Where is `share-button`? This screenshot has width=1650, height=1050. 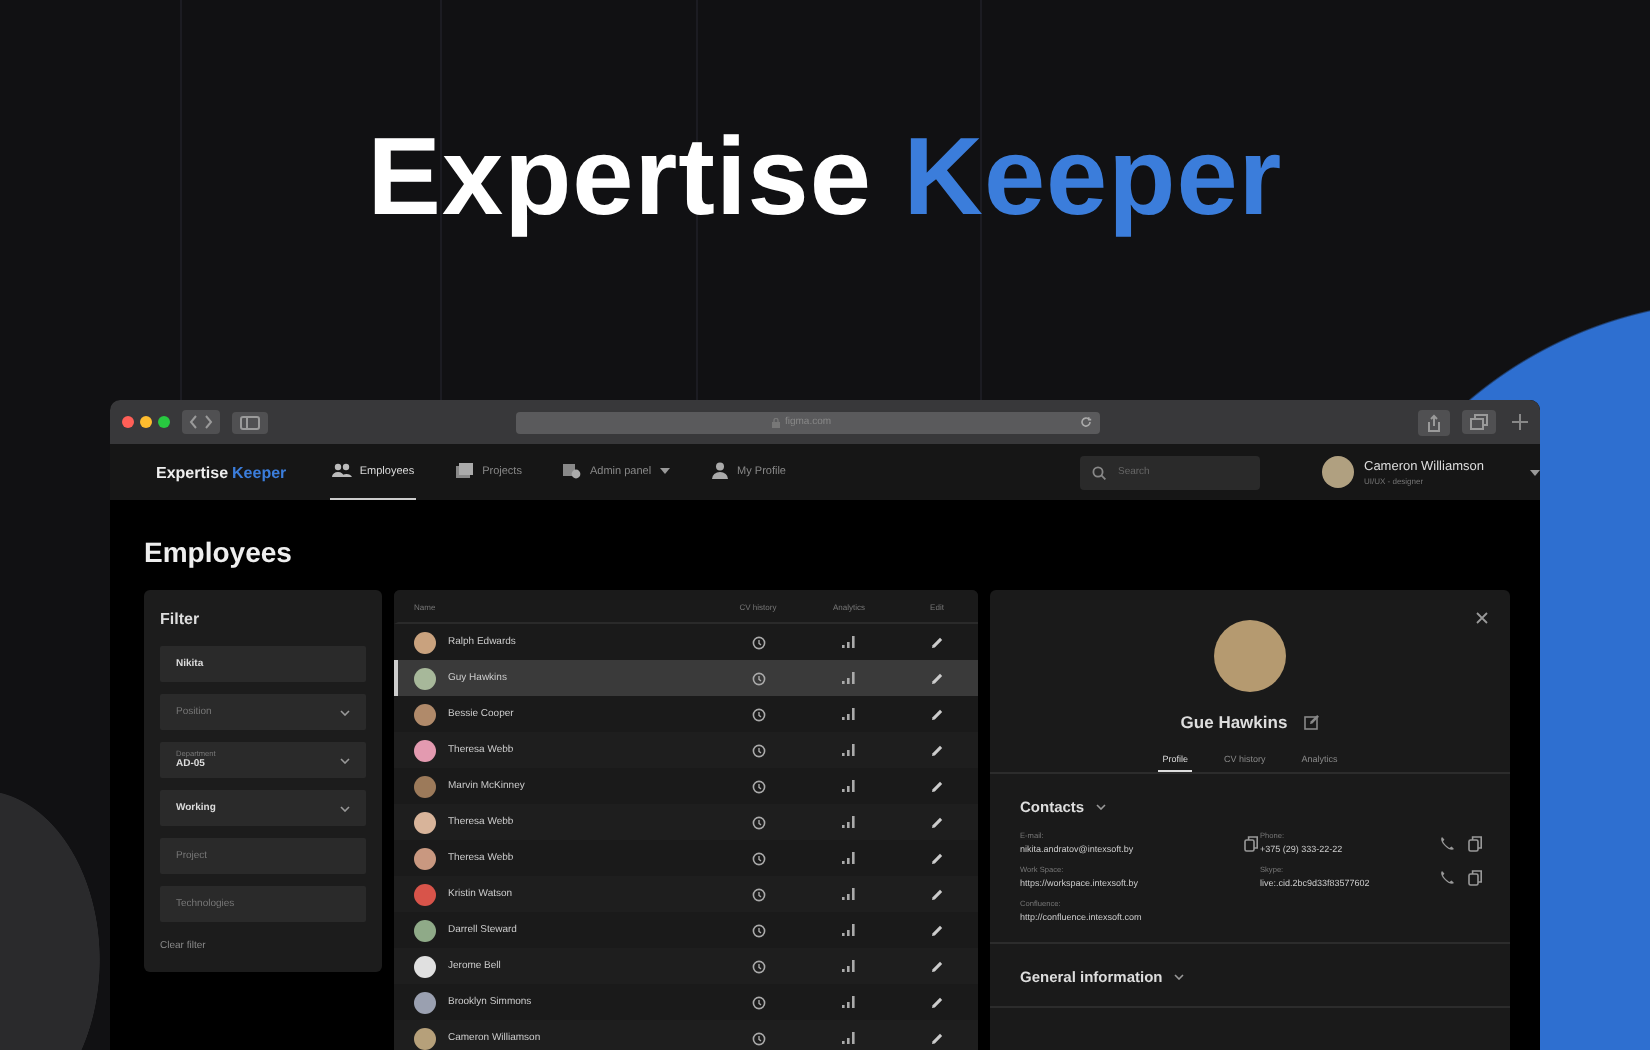 share-button is located at coordinates (1434, 422).